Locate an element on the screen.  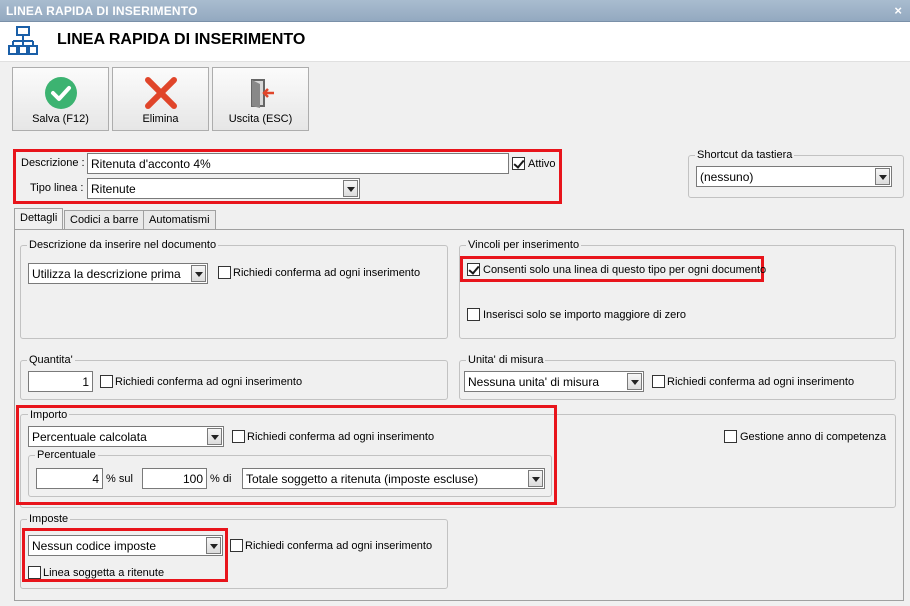
descrizione-label: Descrizione : is located at coordinates (53, 163).